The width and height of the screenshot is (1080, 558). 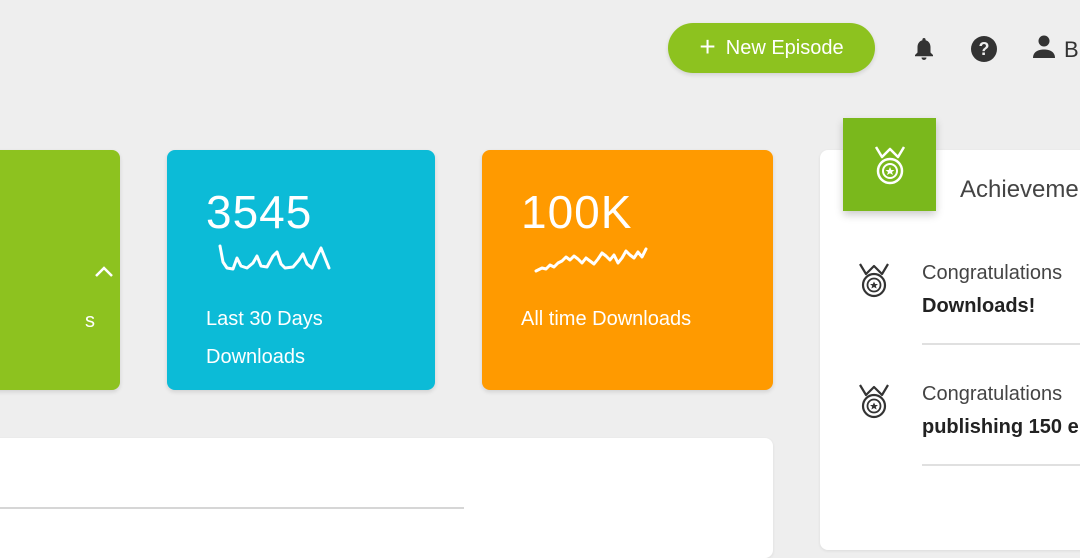 I want to click on help-icon: ?, so click(x=984, y=49).